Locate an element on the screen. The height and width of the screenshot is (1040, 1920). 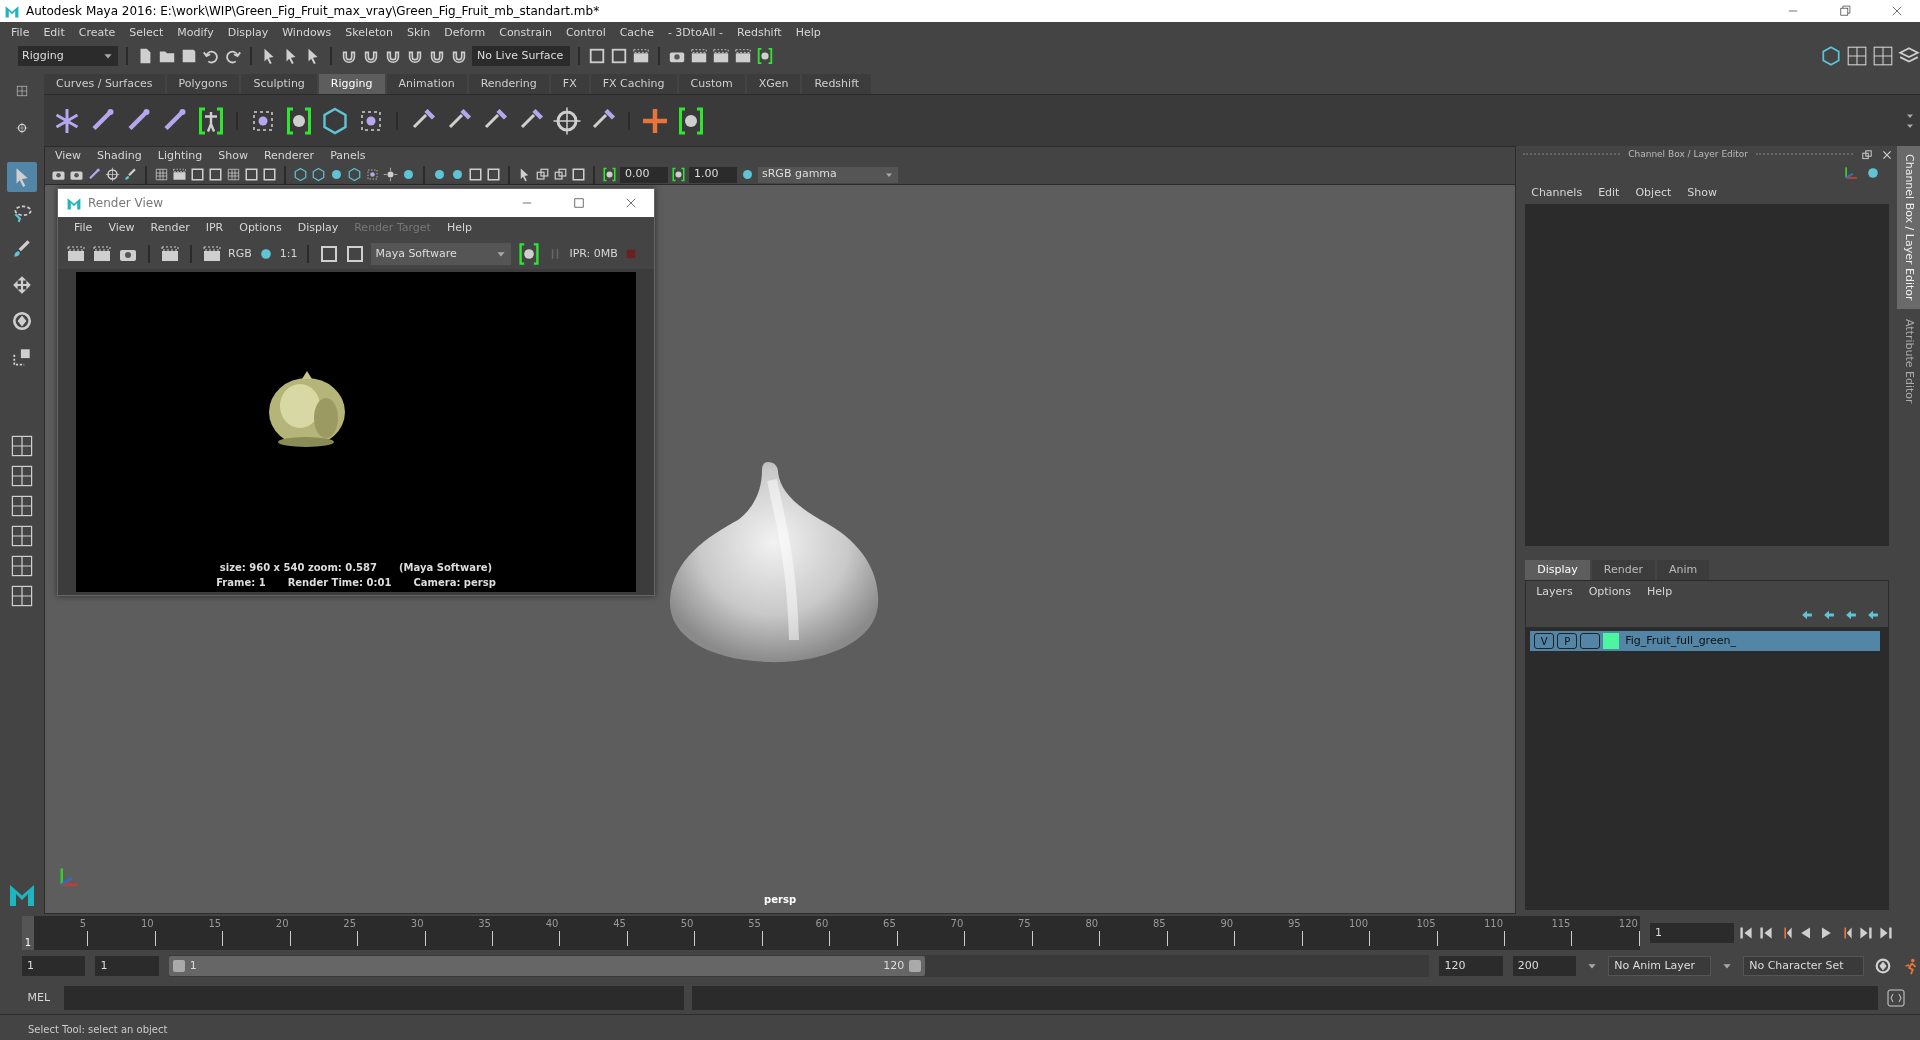
menu-item: Redshift is located at coordinates (759, 33).